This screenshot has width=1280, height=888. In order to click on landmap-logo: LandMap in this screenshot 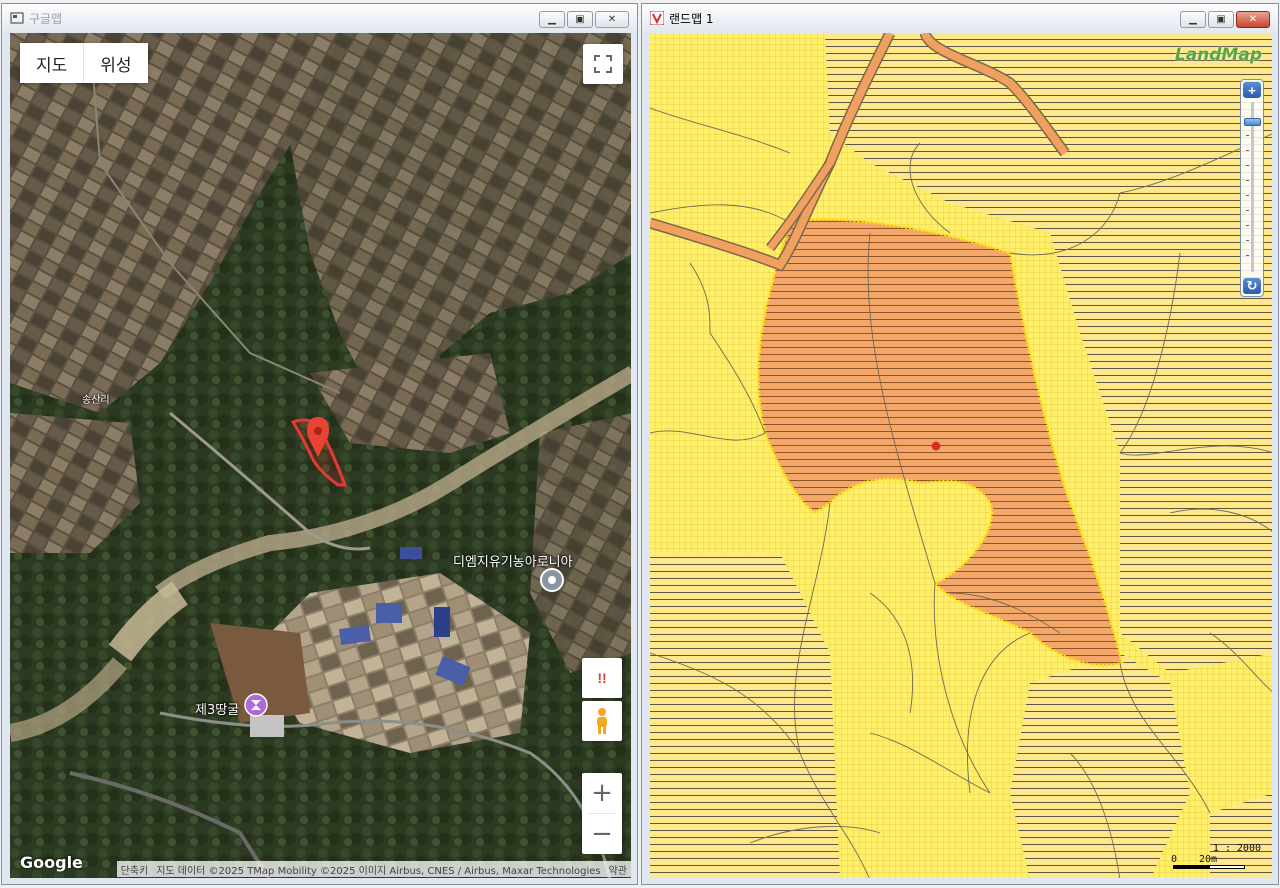, I will do `click(1218, 55)`.